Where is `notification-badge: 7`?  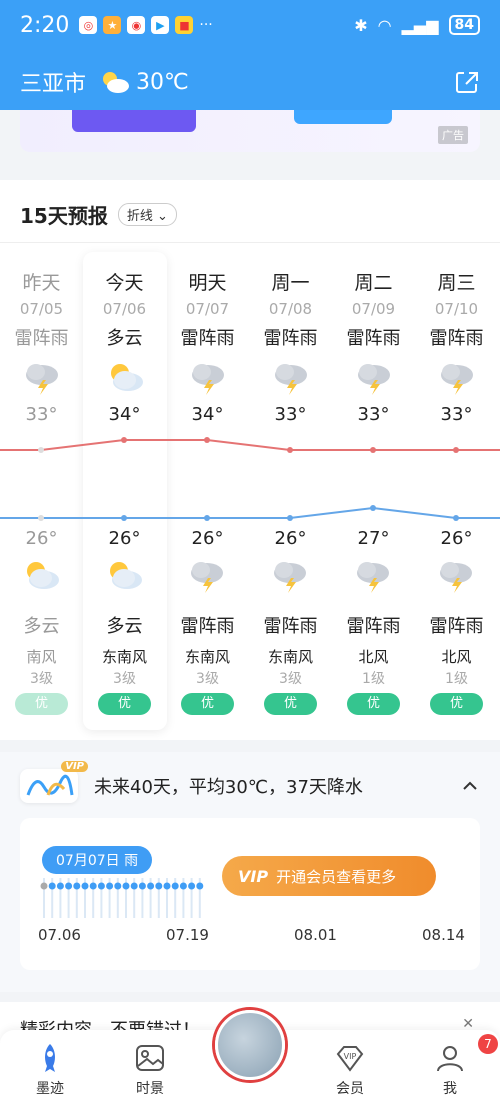
notification-badge: 7 is located at coordinates (488, 1044).